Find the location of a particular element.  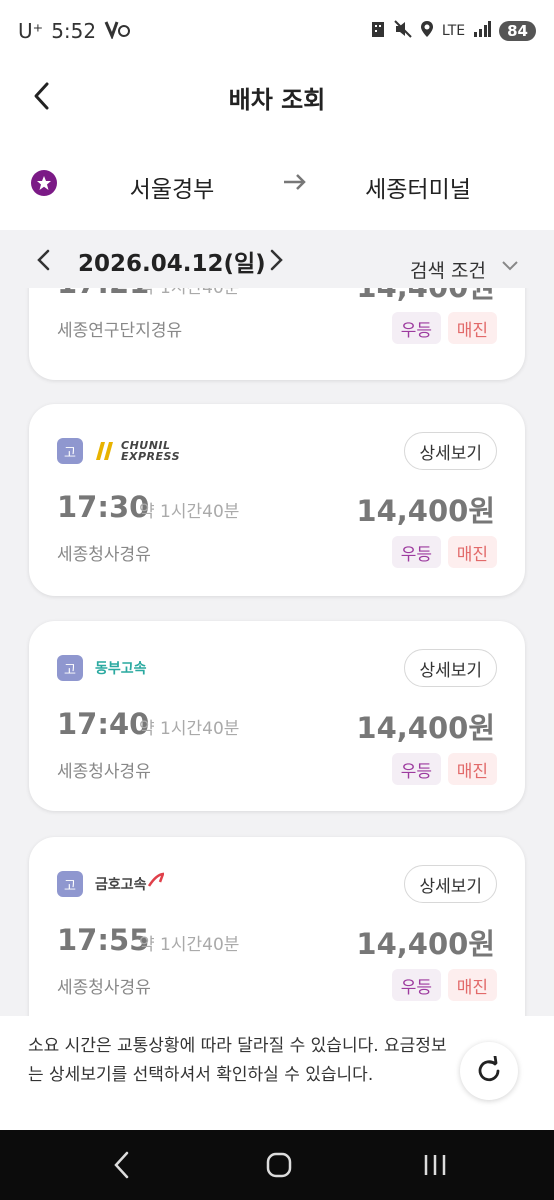

location-icon is located at coordinates (427, 31).